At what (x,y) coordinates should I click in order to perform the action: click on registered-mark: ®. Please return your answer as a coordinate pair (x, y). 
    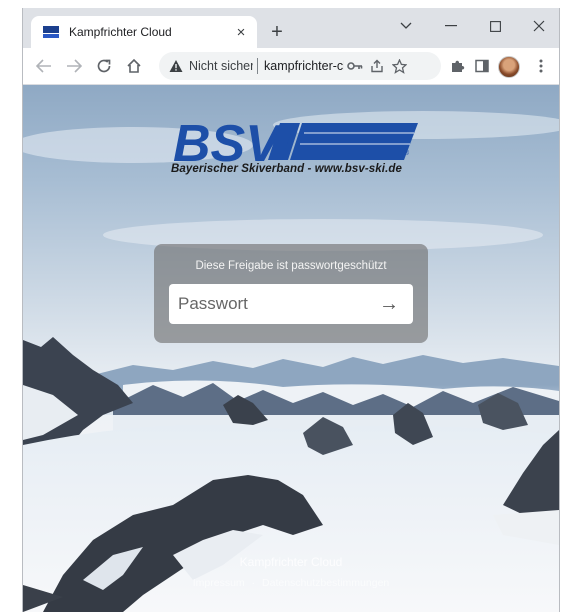
    Looking at the image, I should click on (407, 153).